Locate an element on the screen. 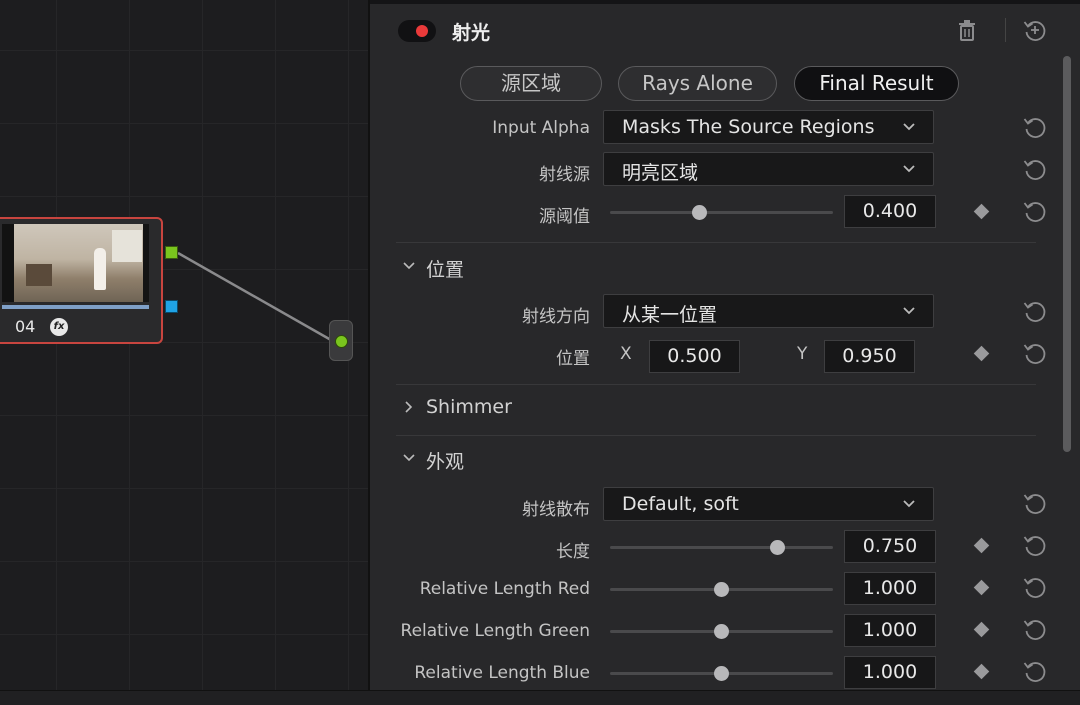 This screenshot has width=1080, height=705. section-position: 位置 is located at coordinates (445, 268).